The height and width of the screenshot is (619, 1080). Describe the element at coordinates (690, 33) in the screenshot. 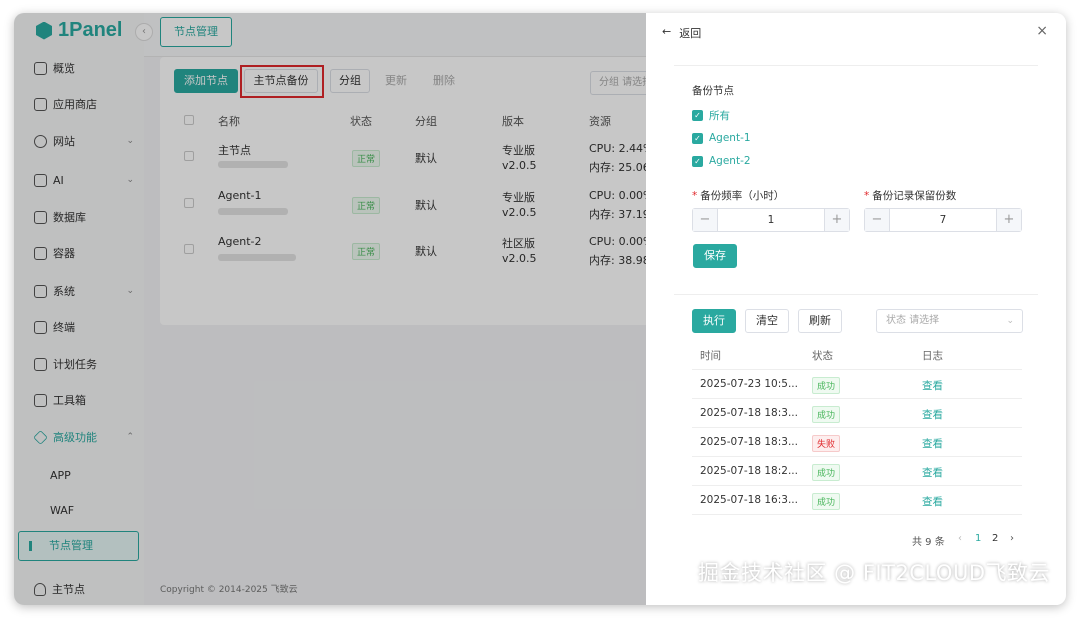

I see `back-label: 返回` at that location.